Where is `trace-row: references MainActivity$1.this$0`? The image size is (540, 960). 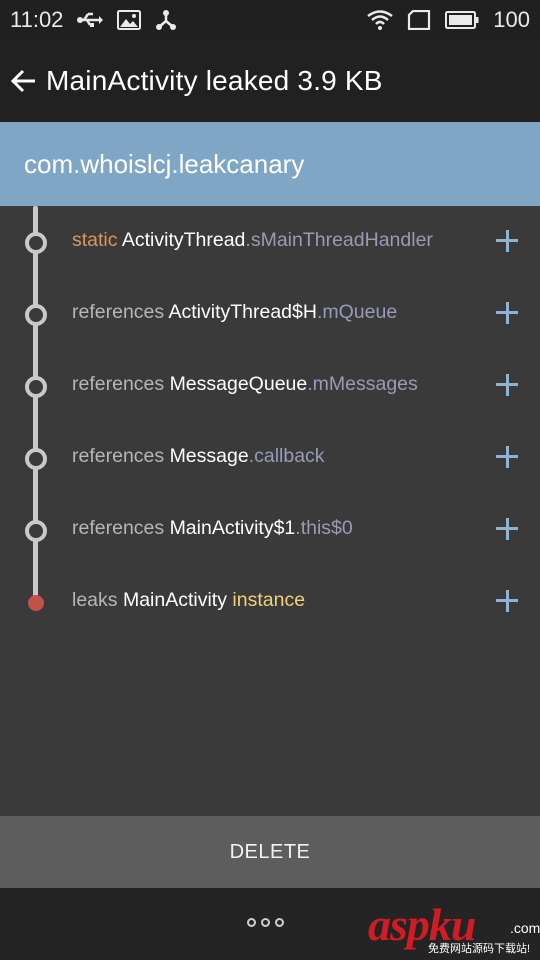 trace-row: references MainActivity$1.this$0 is located at coordinates (270, 530).